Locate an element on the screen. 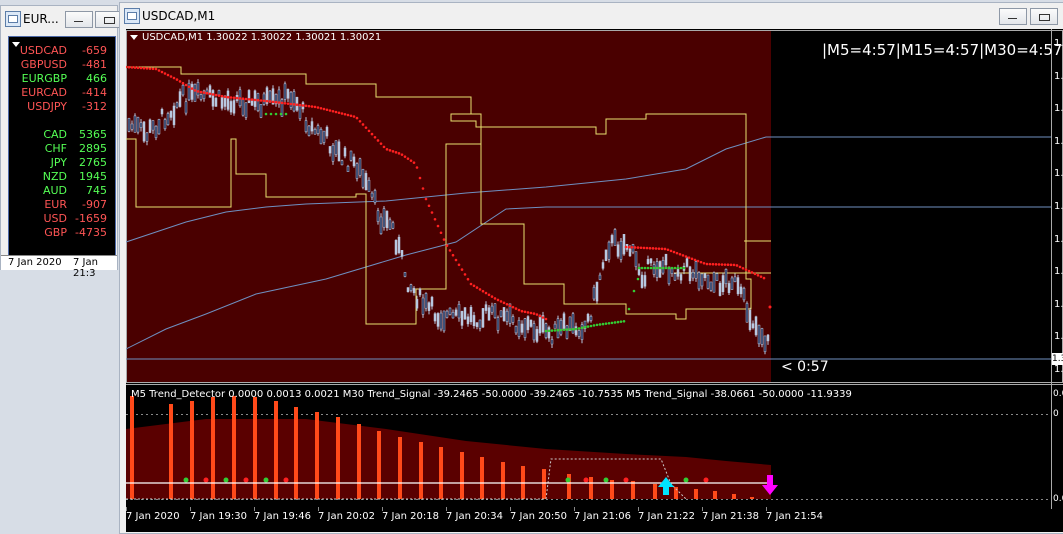 The height and width of the screenshot is (534, 1063). watchlist-row: EURGBP 466 is located at coordinates (59, 79).